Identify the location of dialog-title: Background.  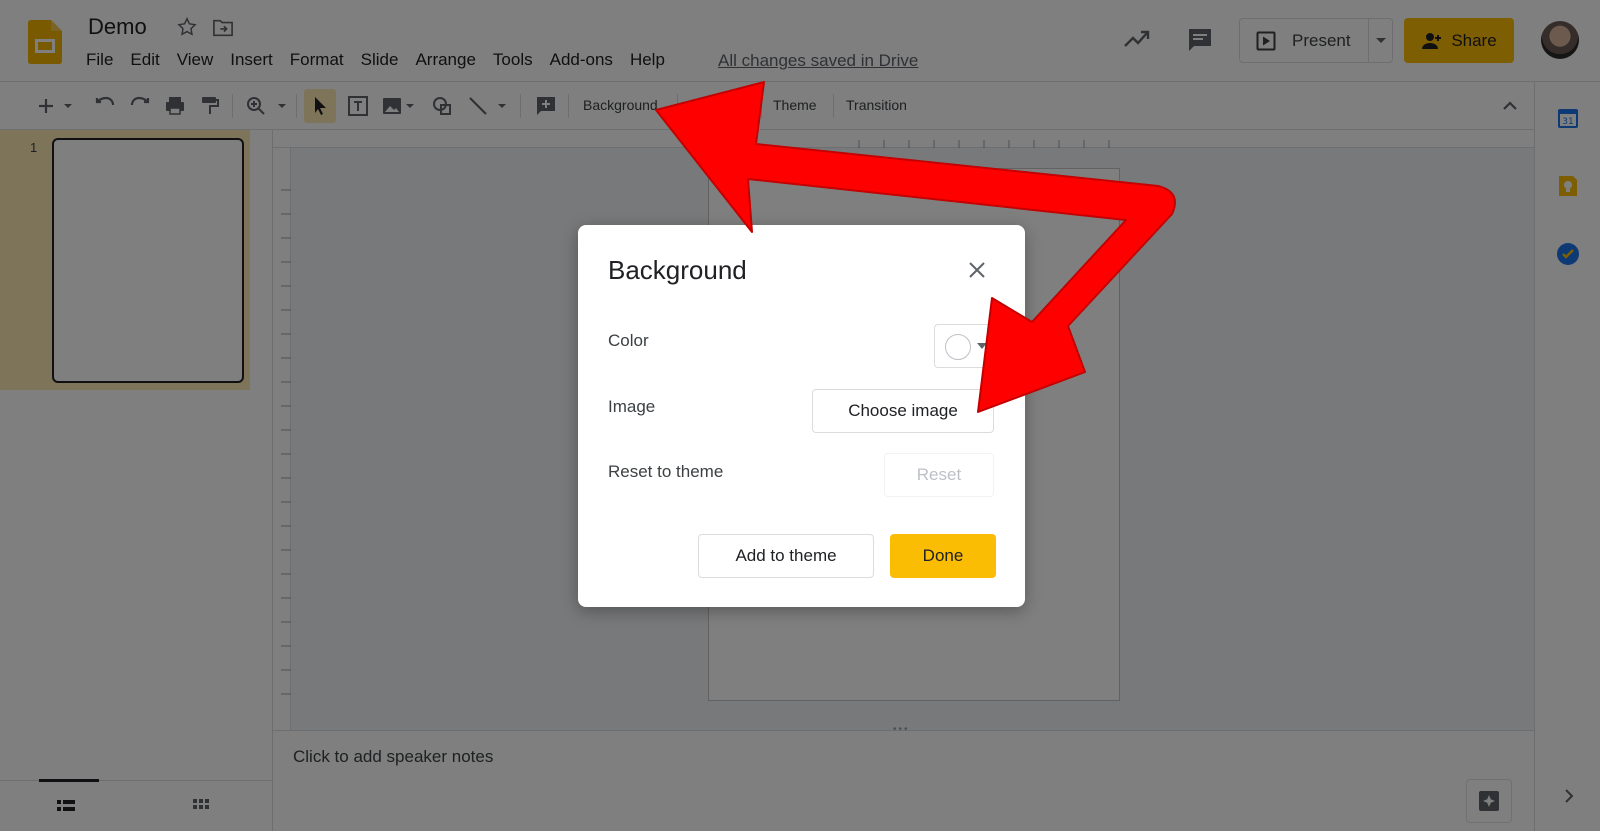
(677, 270).